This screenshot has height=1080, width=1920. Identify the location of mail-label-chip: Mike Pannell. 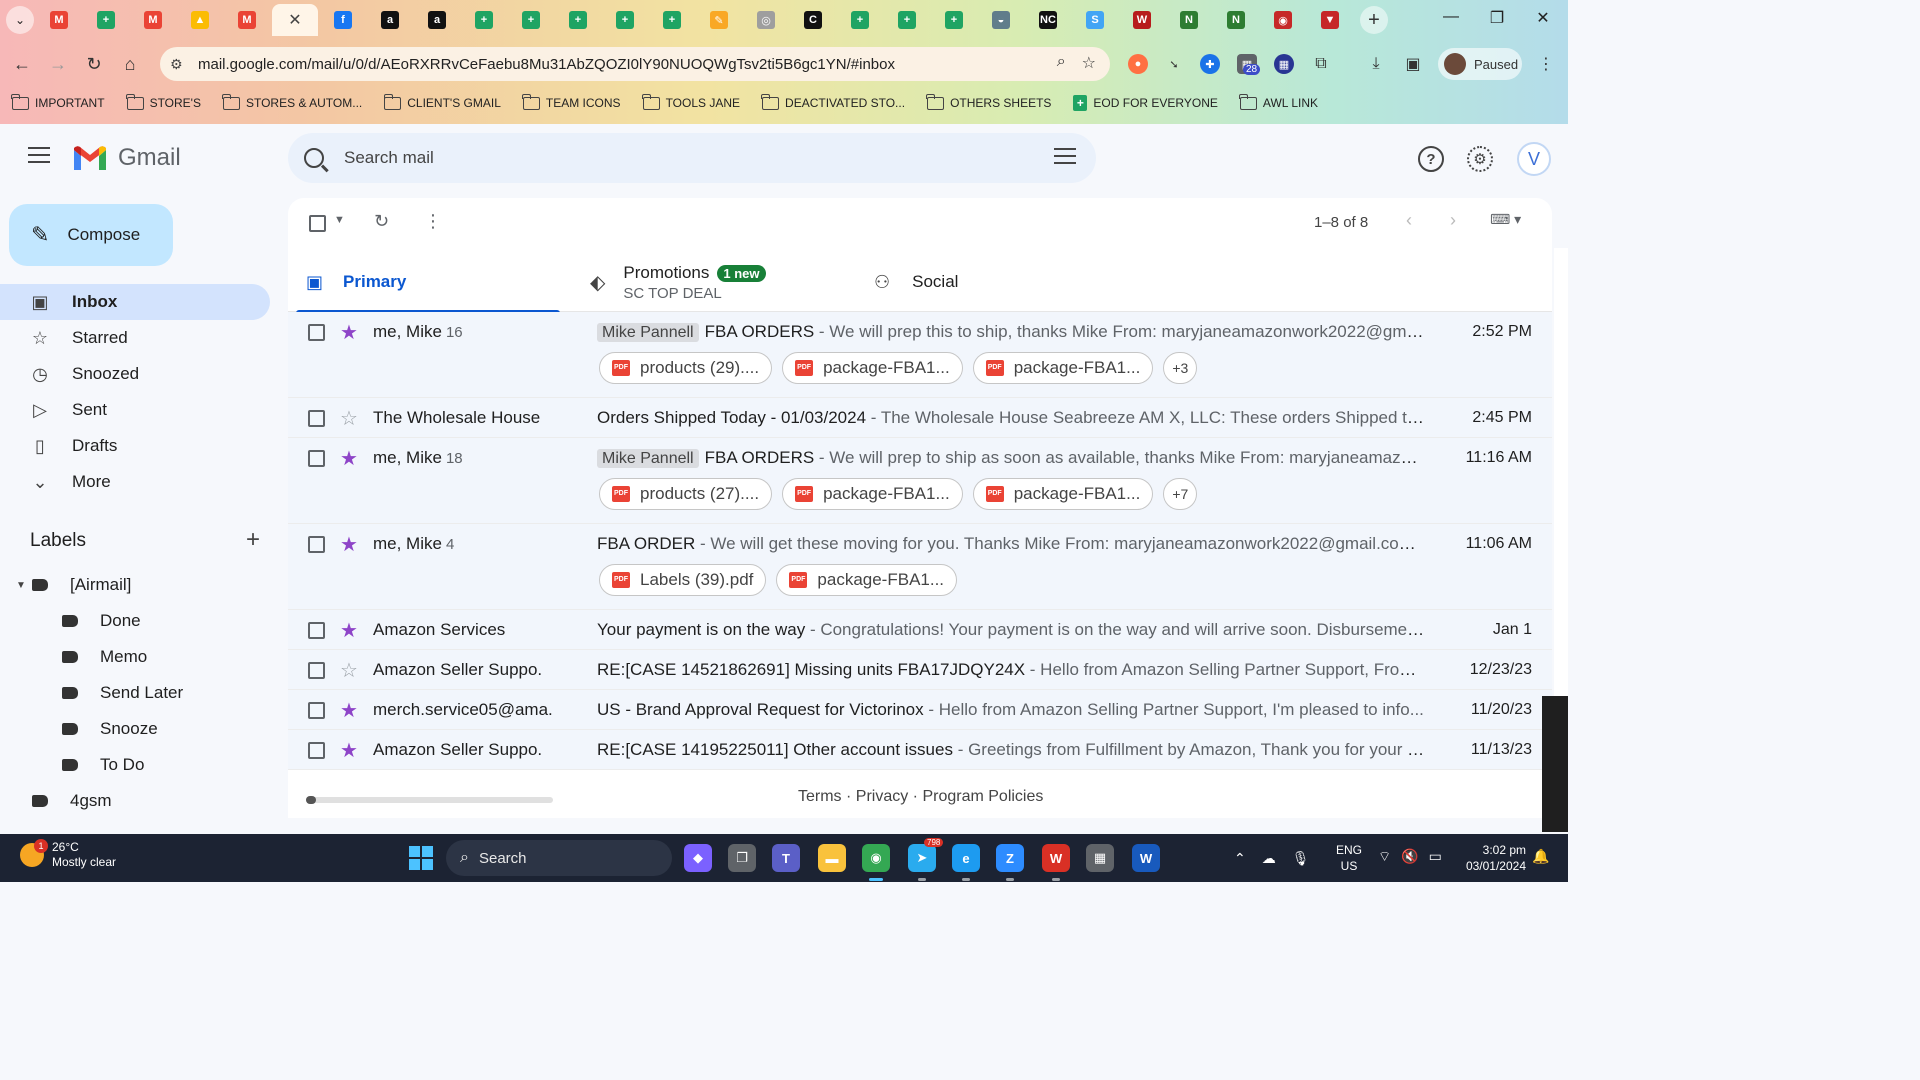
(648, 458).